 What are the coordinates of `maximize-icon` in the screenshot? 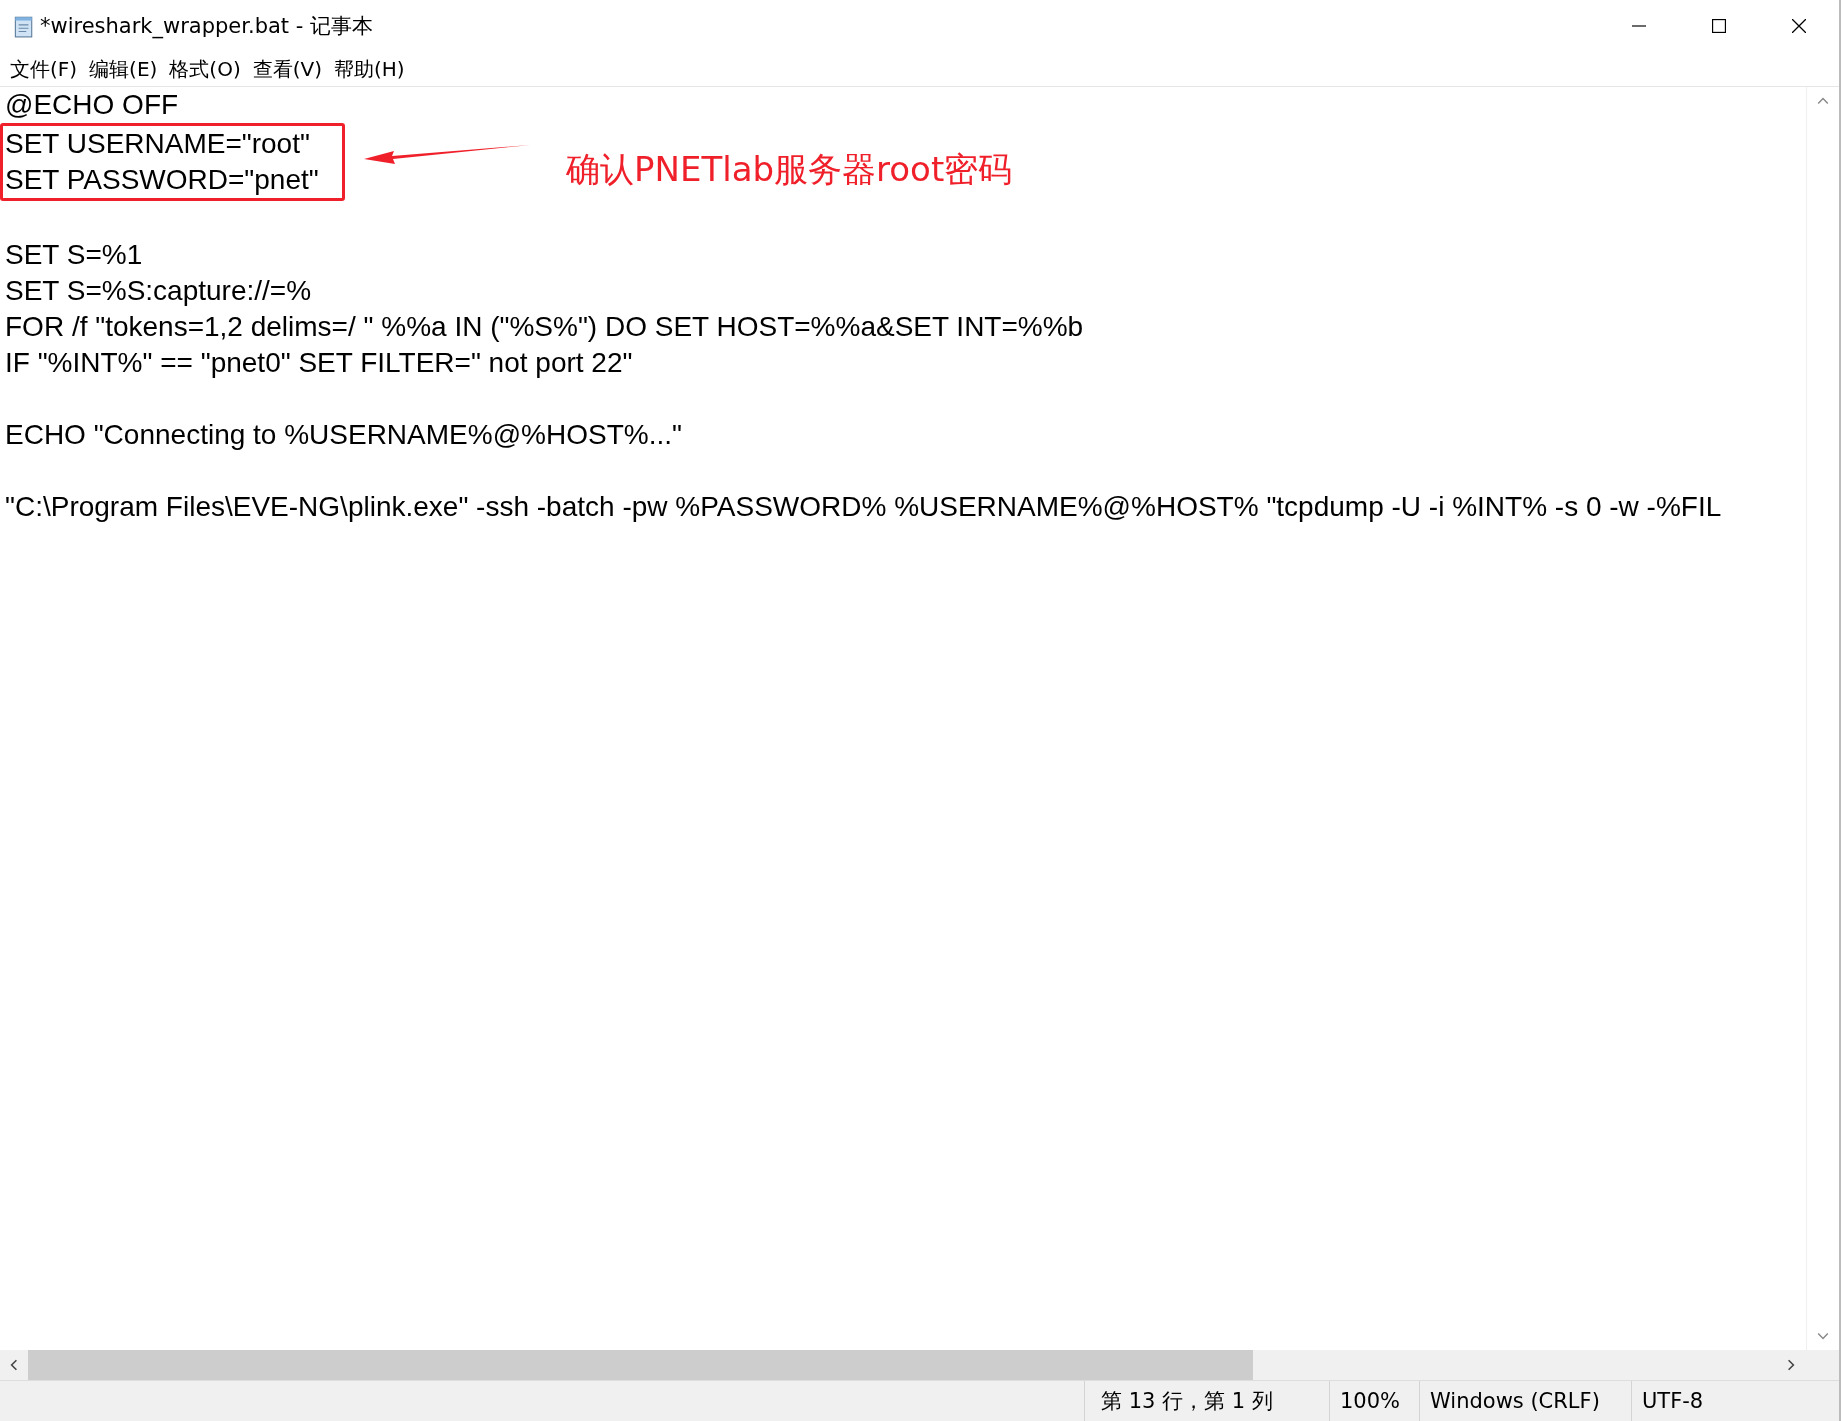 It's located at (1719, 26).